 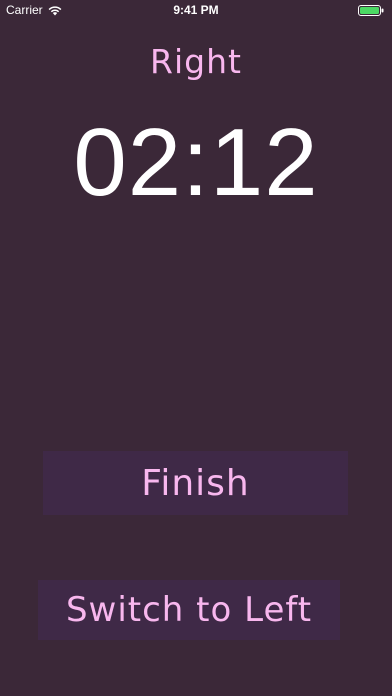 I want to click on timer-display: 02:12, so click(x=196, y=162).